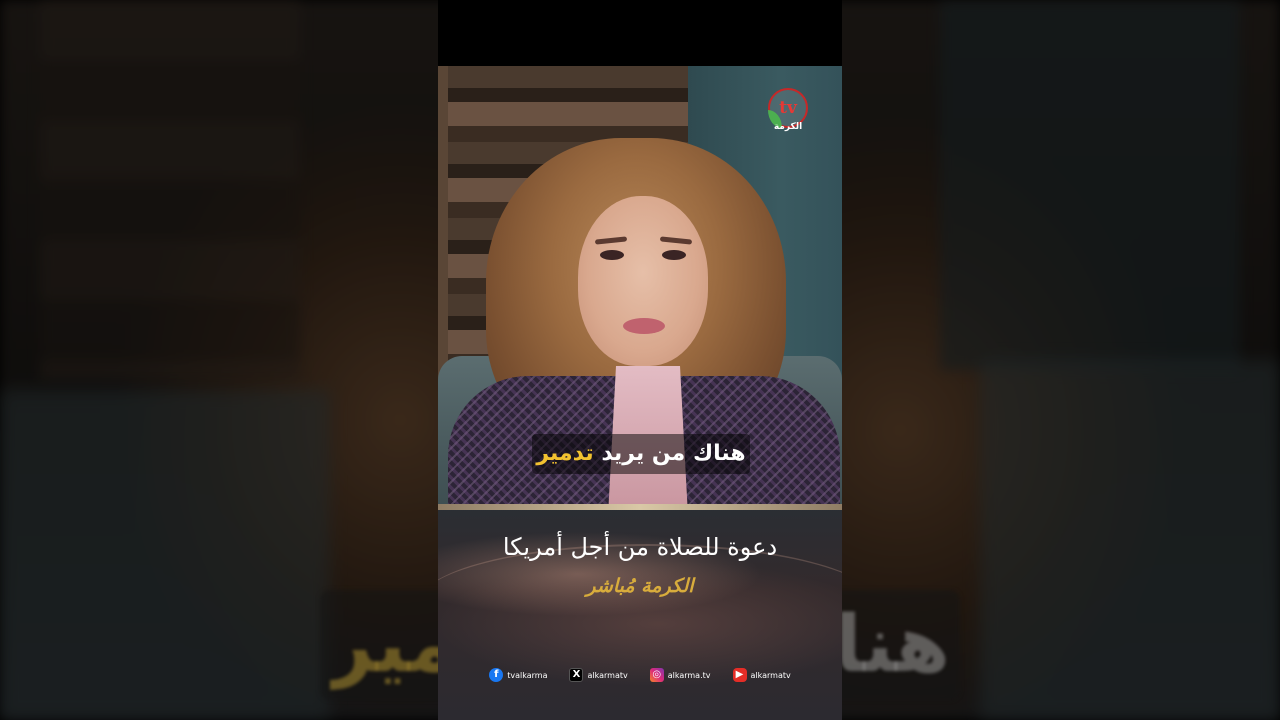 The height and width of the screenshot is (720, 1280). I want to click on presenter-eye-left, so click(612, 255).